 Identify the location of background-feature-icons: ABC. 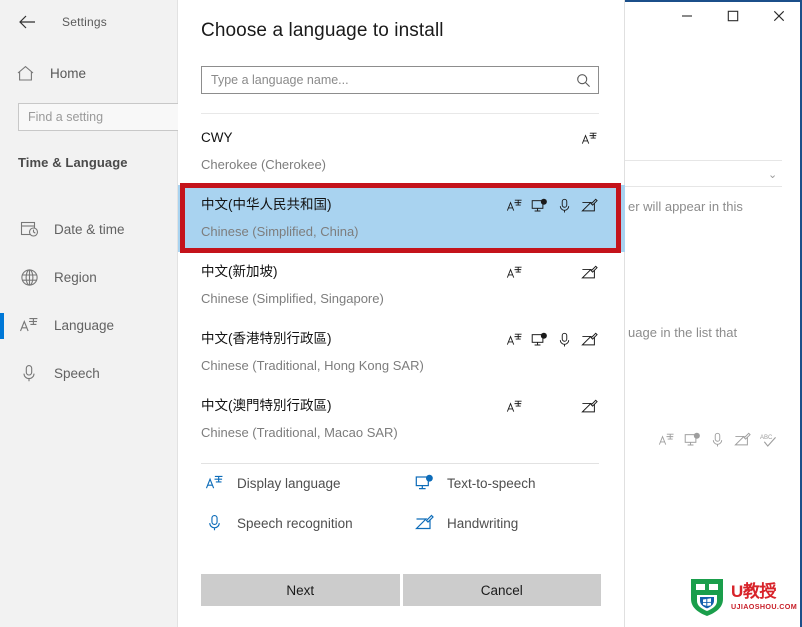
(718, 442).